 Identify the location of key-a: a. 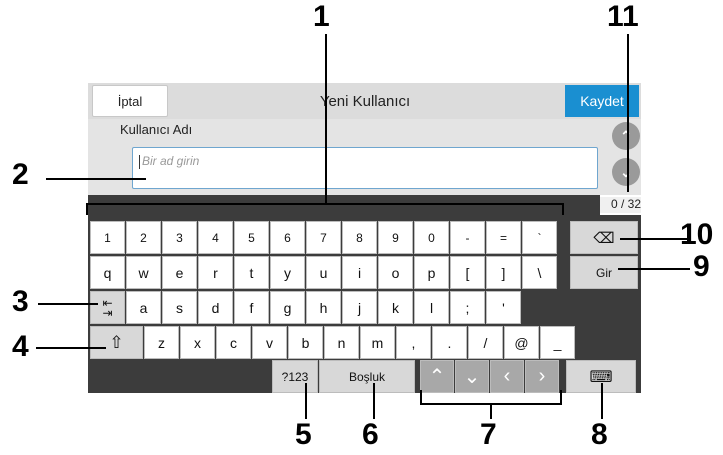
(143, 307).